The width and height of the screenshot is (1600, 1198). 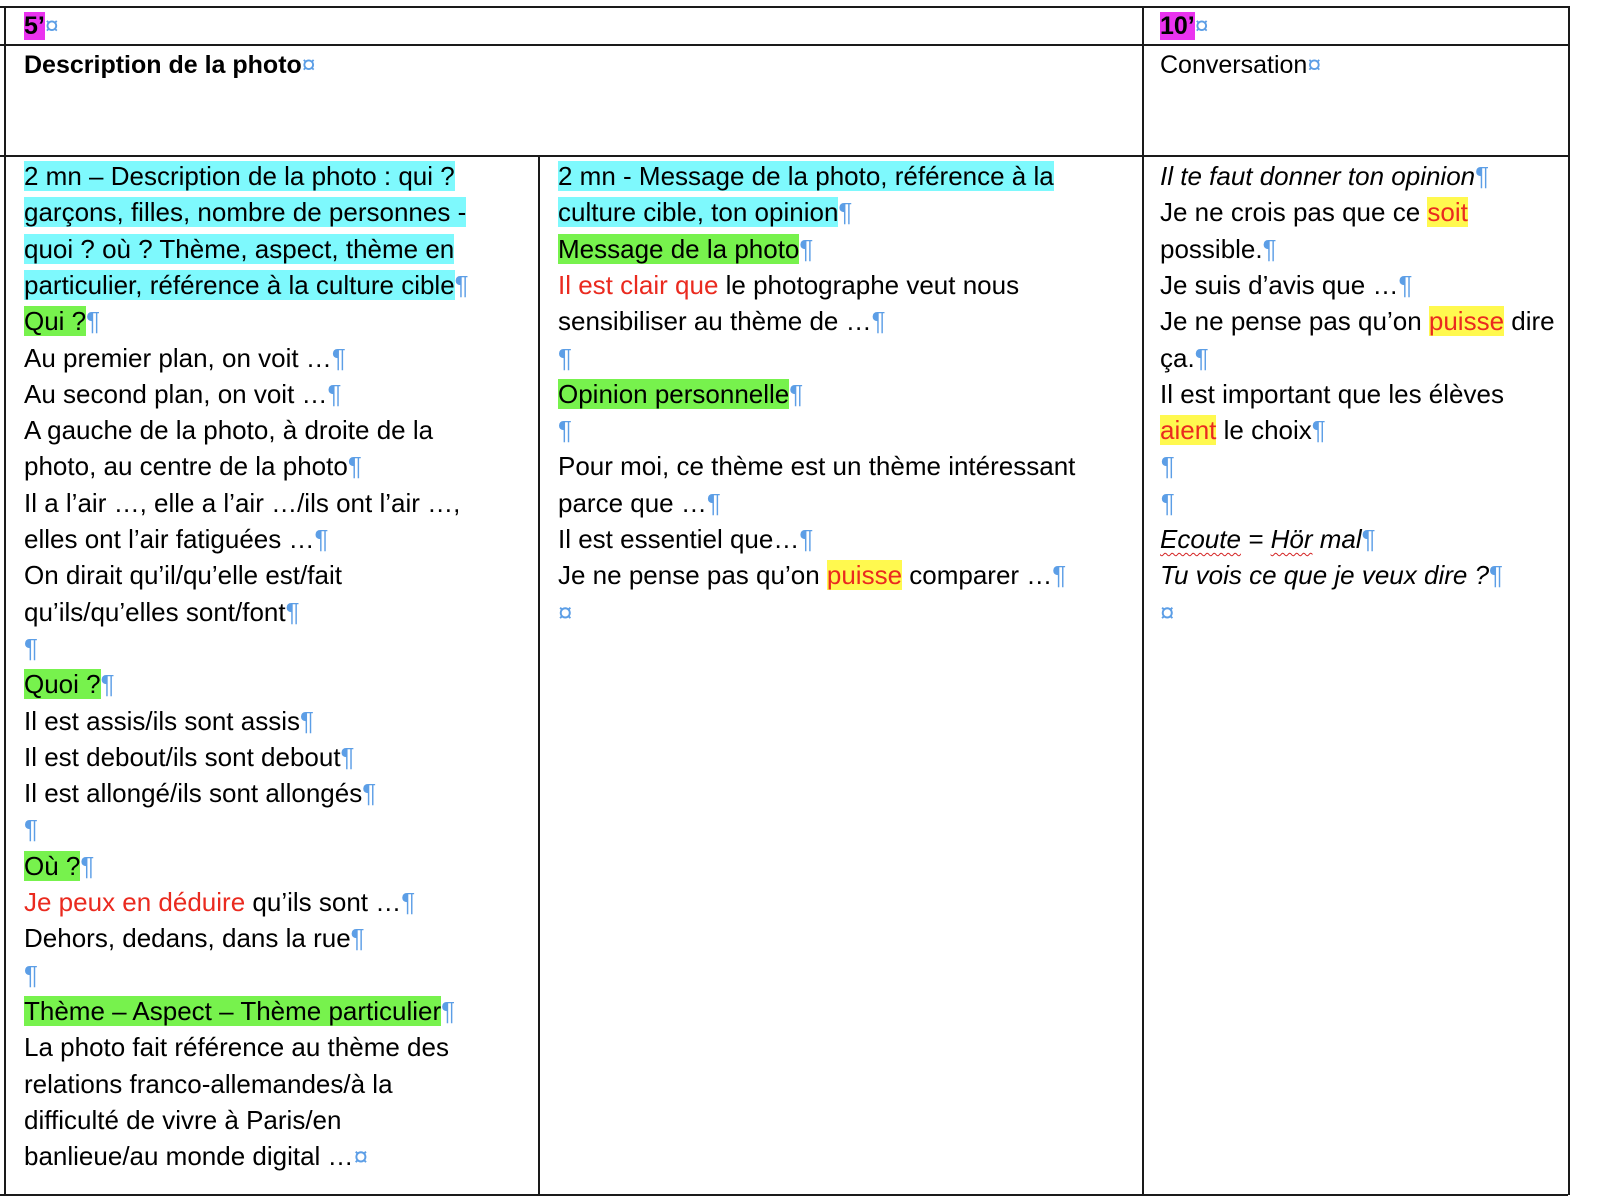 What do you see at coordinates (1294, 212) in the screenshot?
I see `text-run: Je ne crois pas que ce` at bounding box center [1294, 212].